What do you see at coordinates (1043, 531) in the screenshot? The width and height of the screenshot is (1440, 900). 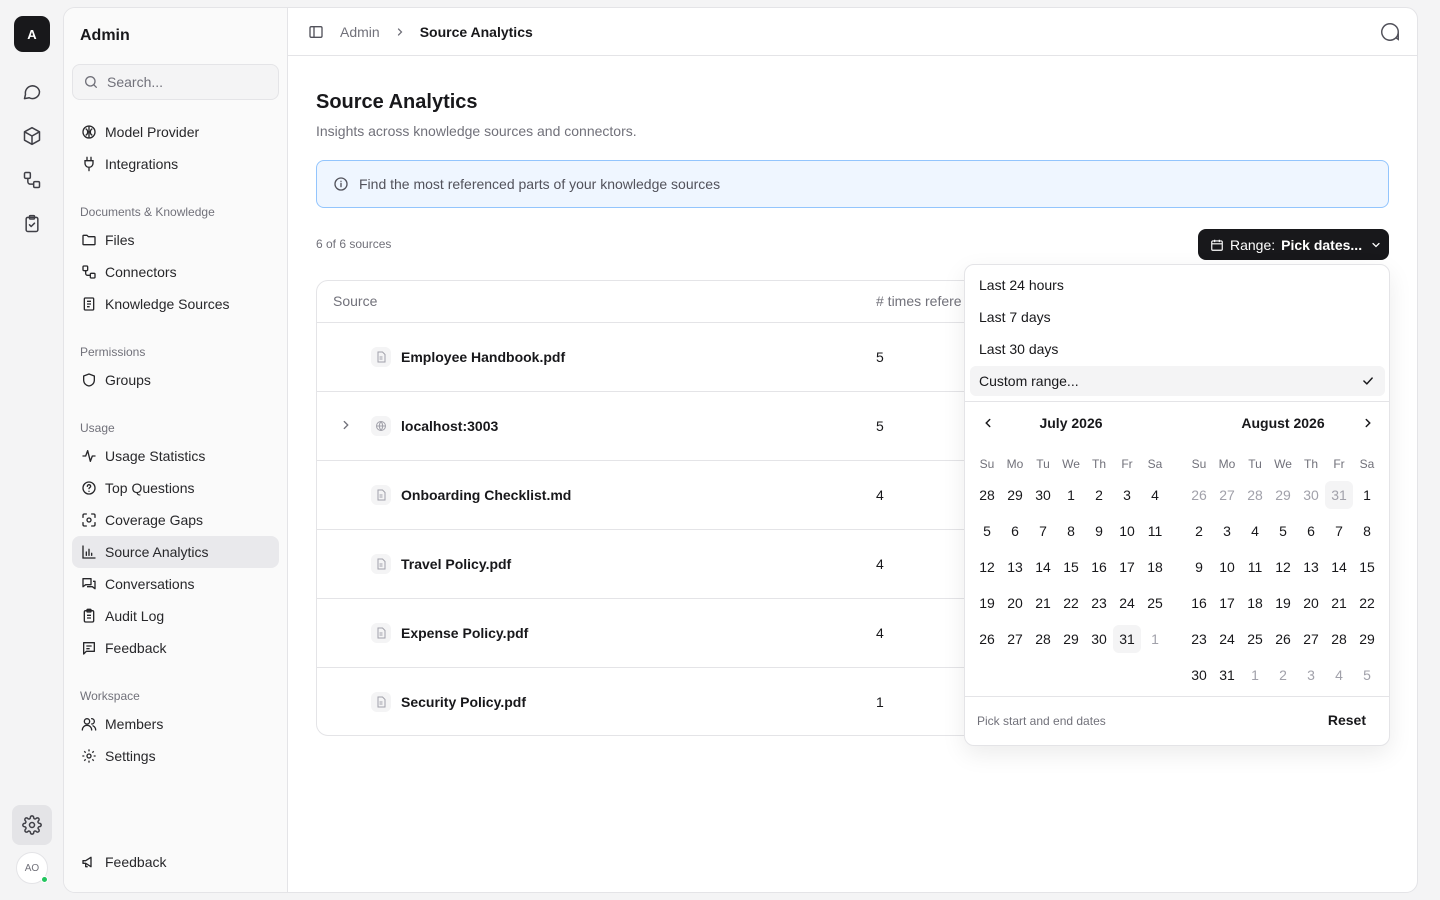 I see `calendar-day: 7` at bounding box center [1043, 531].